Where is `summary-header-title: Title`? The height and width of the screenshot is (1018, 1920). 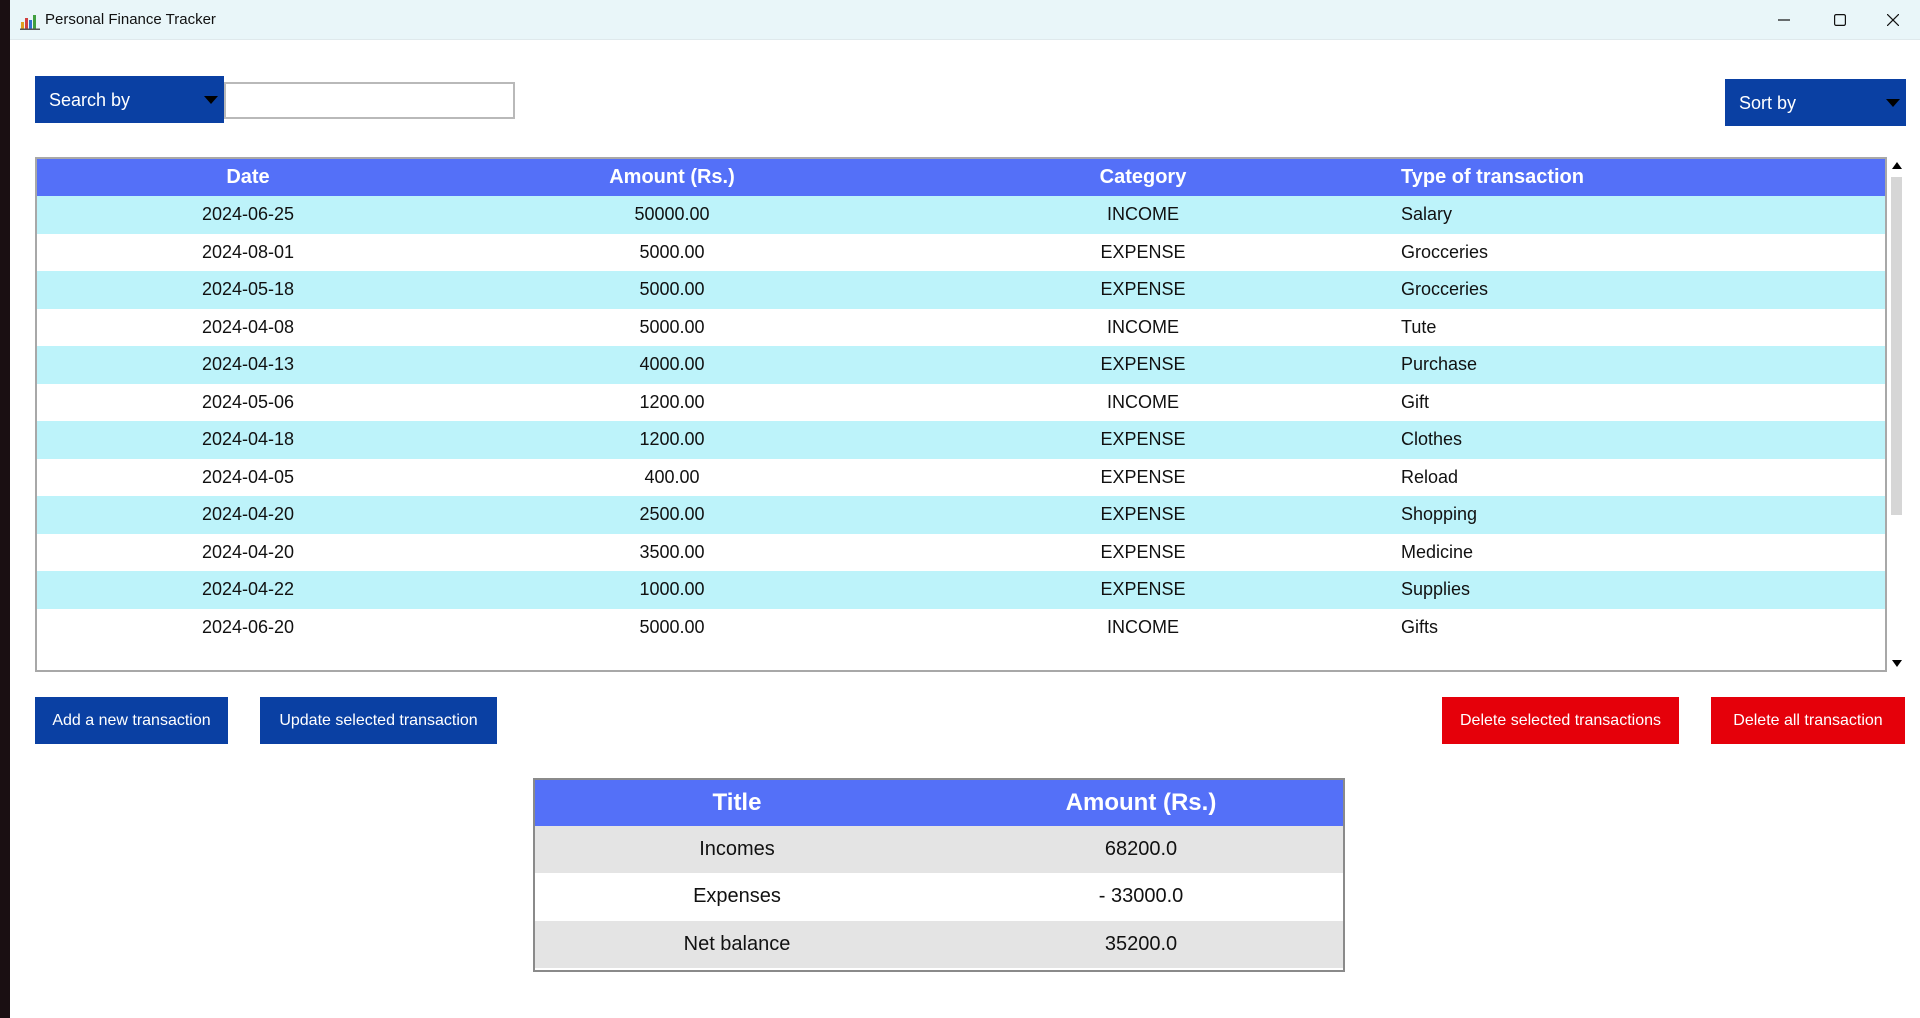
summary-header-title: Title is located at coordinates (737, 802).